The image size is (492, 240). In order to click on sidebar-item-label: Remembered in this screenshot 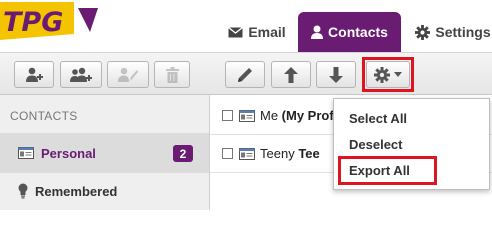, I will do `click(76, 191)`.